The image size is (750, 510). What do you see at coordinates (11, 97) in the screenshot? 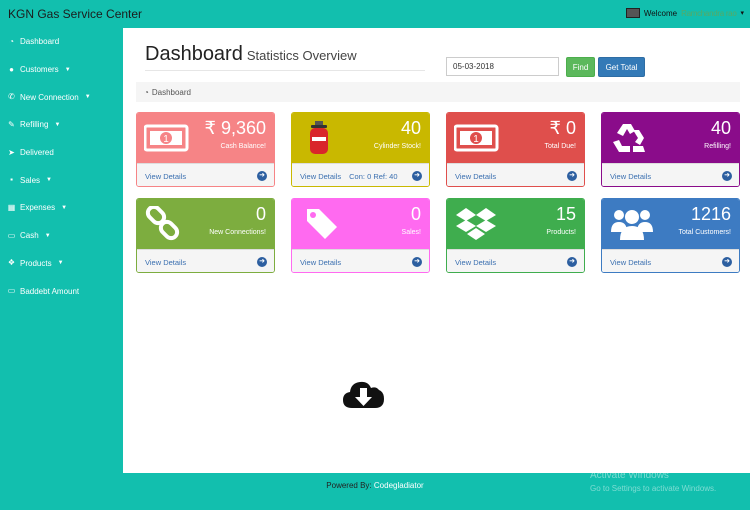
I see `phone-icon: ✆` at bounding box center [11, 97].